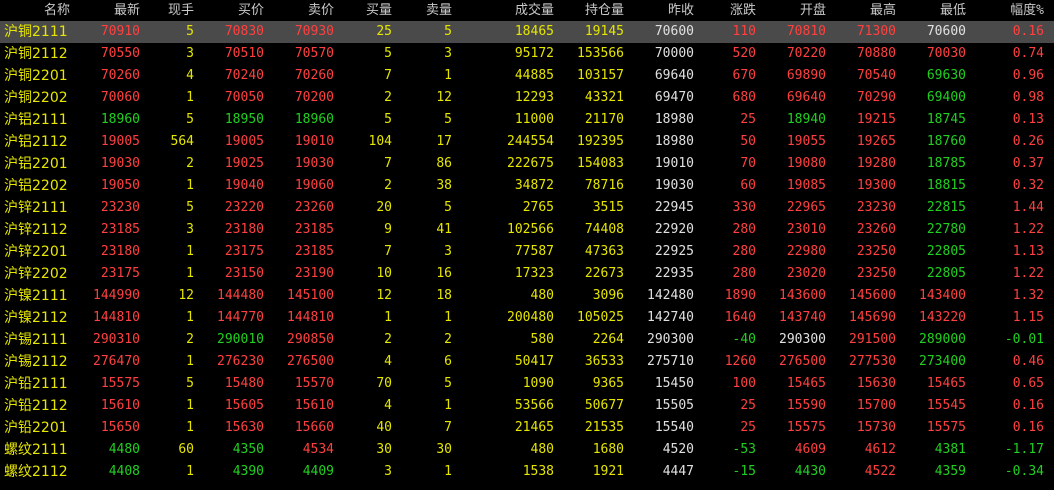 Image resolution: width=1054 pixels, height=490 pixels. What do you see at coordinates (379, 10) in the screenshot?
I see `header-bid-vol: 买量` at bounding box center [379, 10].